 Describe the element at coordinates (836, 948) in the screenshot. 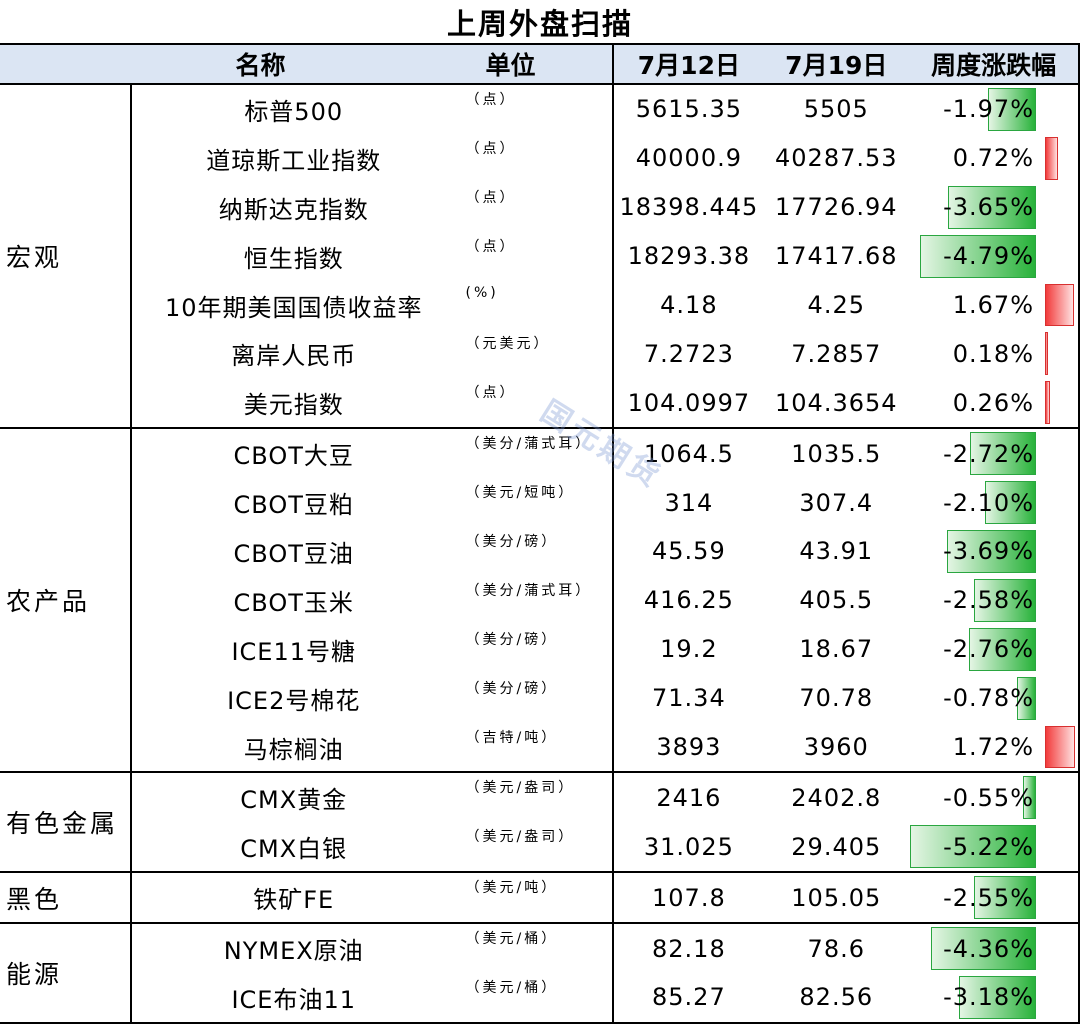

I see `value-jul19: 78.6` at that location.